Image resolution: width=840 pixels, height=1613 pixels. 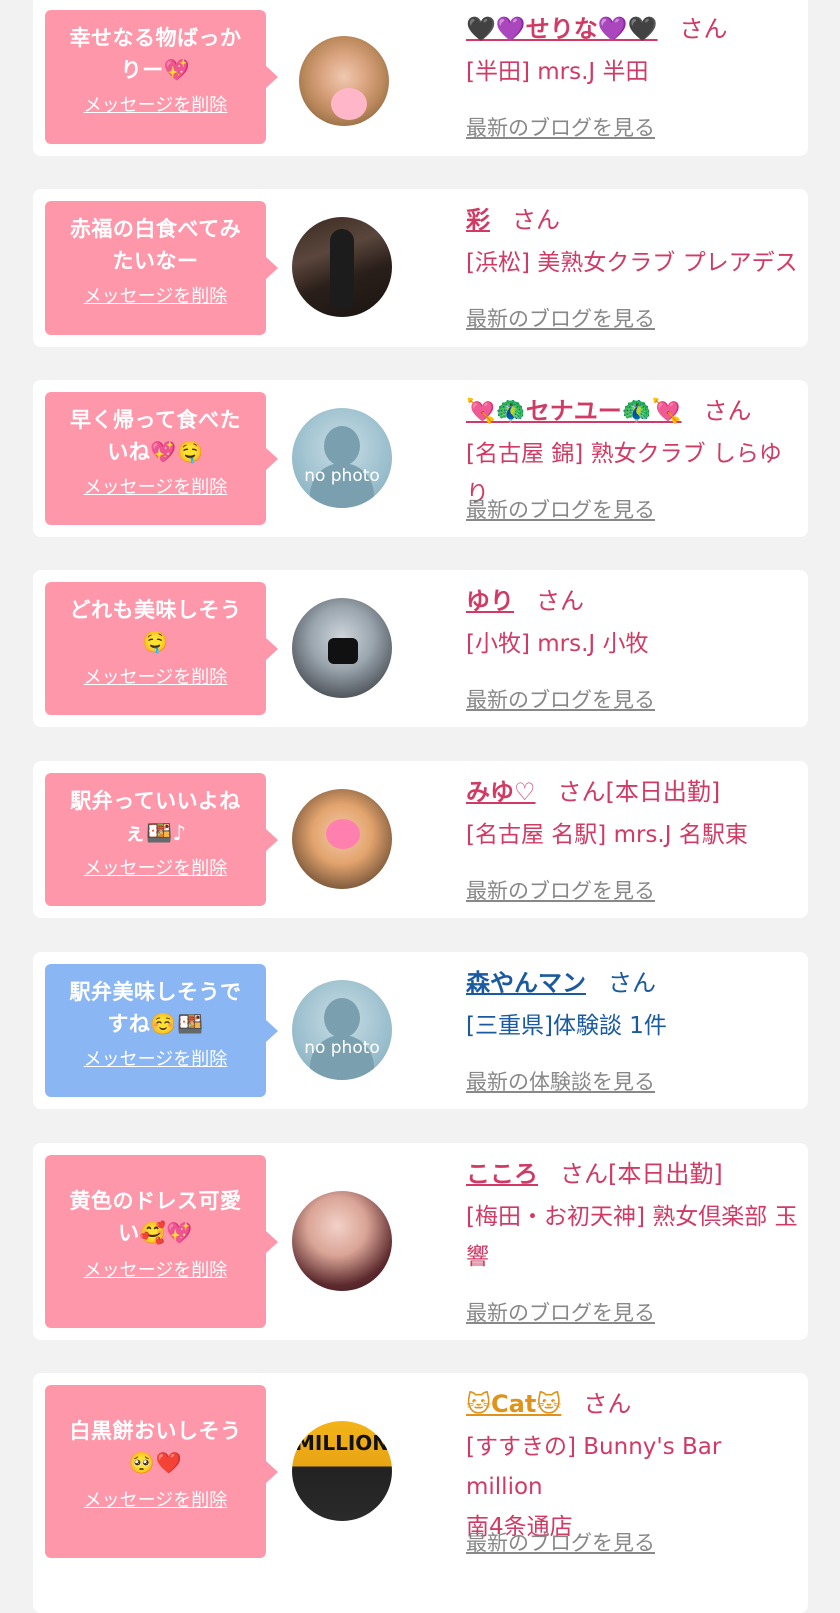 What do you see at coordinates (155, 54) in the screenshot?
I see `message-text: 幸せなる物ばっか りー💖` at bounding box center [155, 54].